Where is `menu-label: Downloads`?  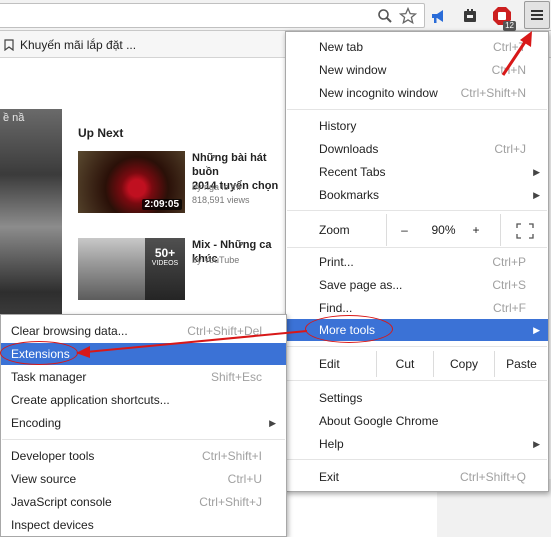
menu-label: Downloads is located at coordinates (349, 149).